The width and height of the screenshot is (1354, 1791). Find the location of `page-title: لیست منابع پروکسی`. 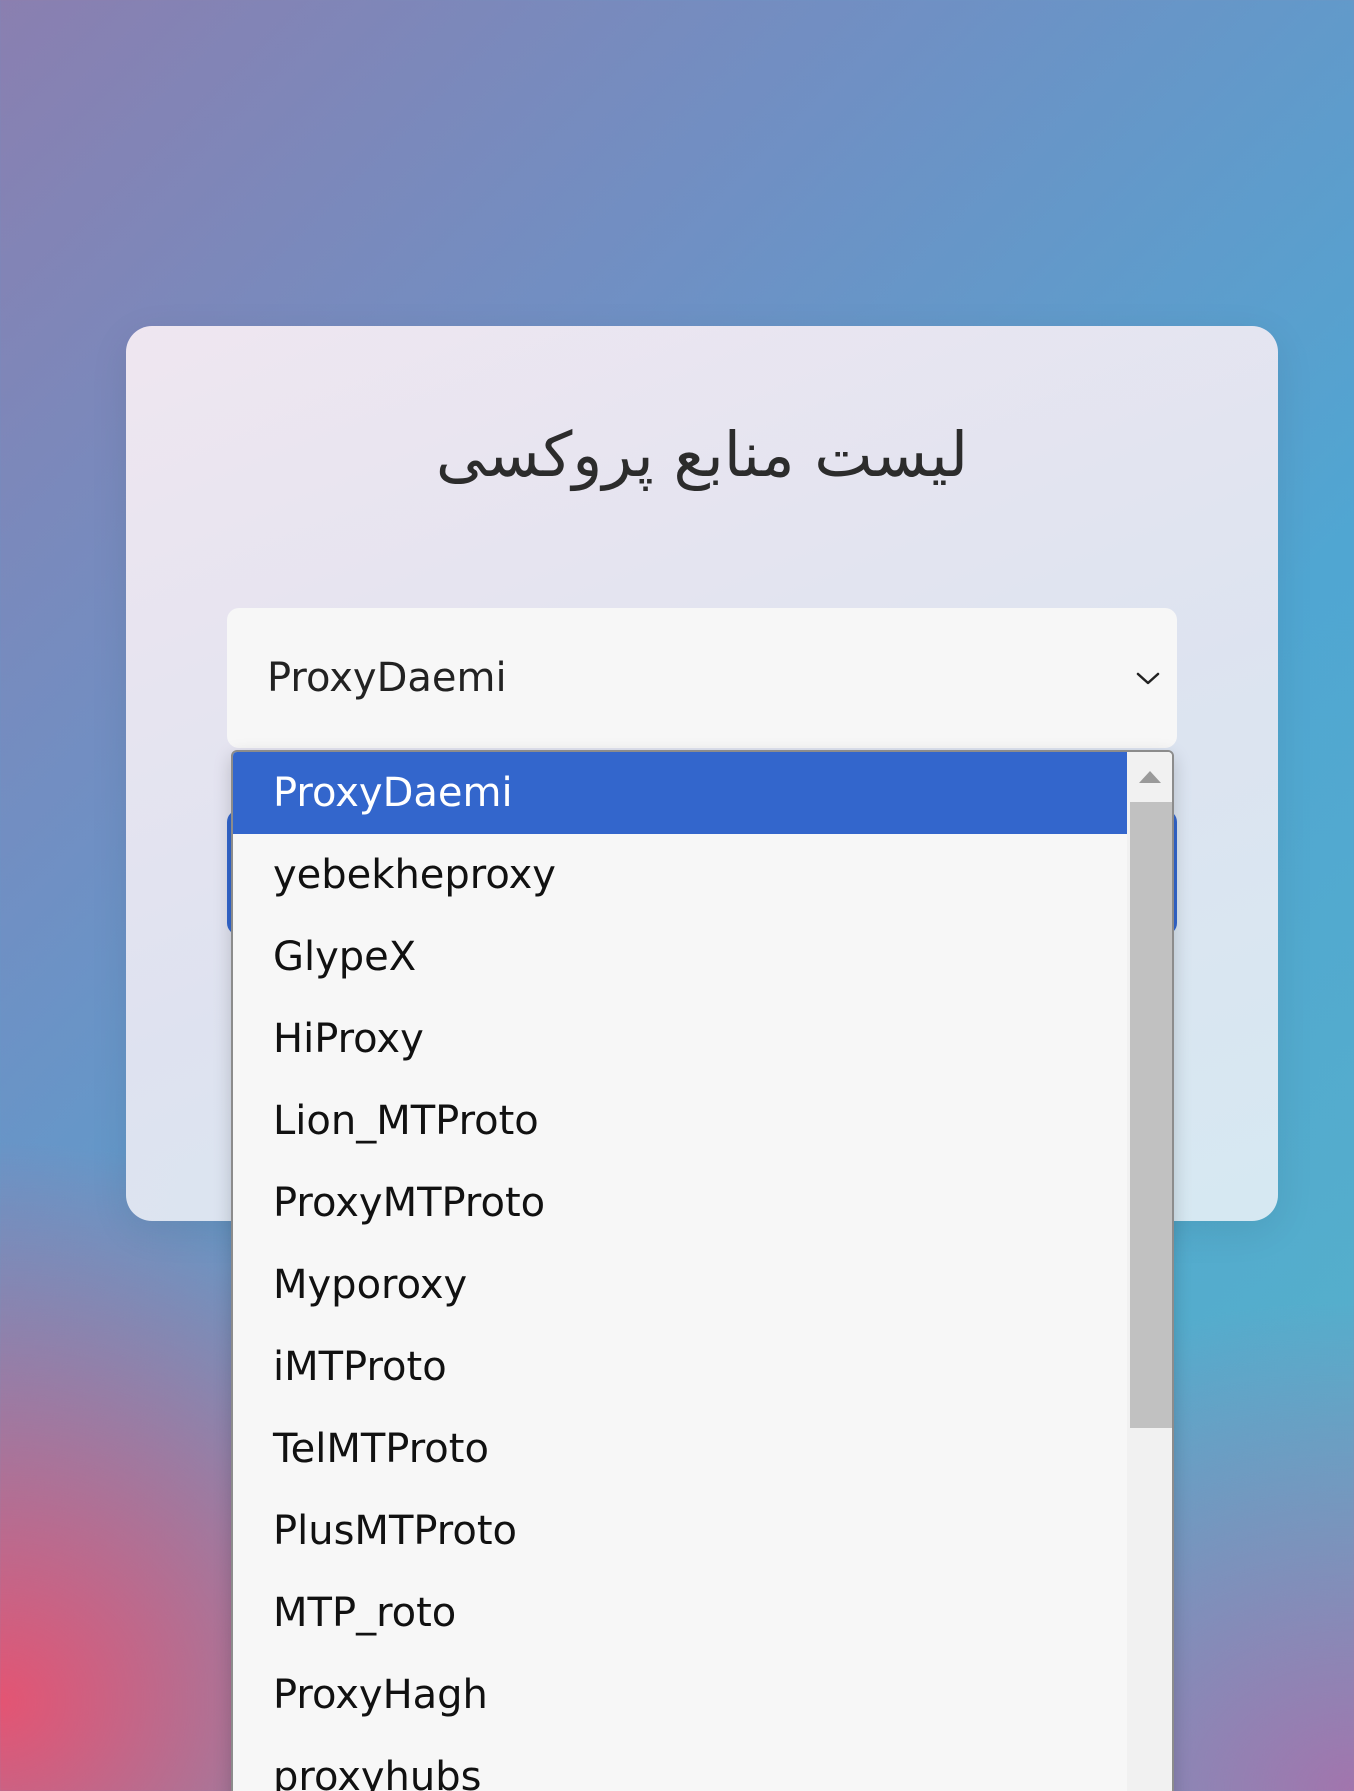

page-title: لیست منابع پروکسی is located at coordinates (702, 454).